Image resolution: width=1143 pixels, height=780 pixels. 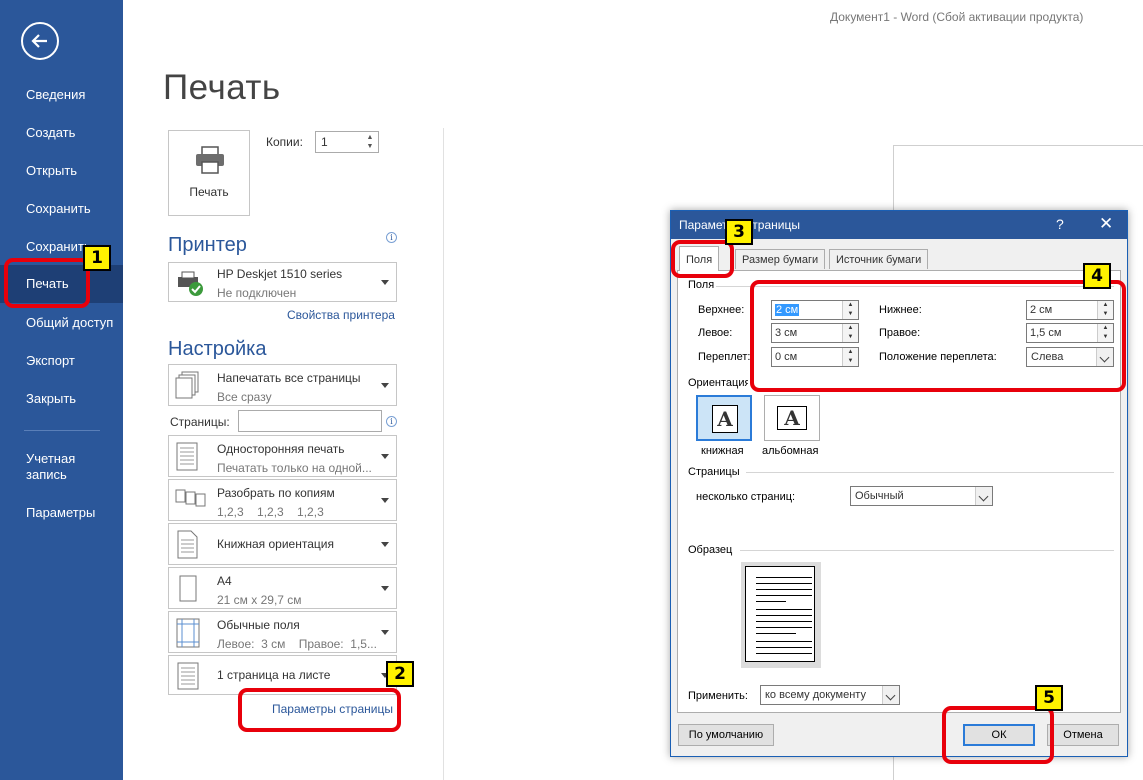 I want to click on print-range-title: Напечатать все страницы, so click(x=289, y=378).